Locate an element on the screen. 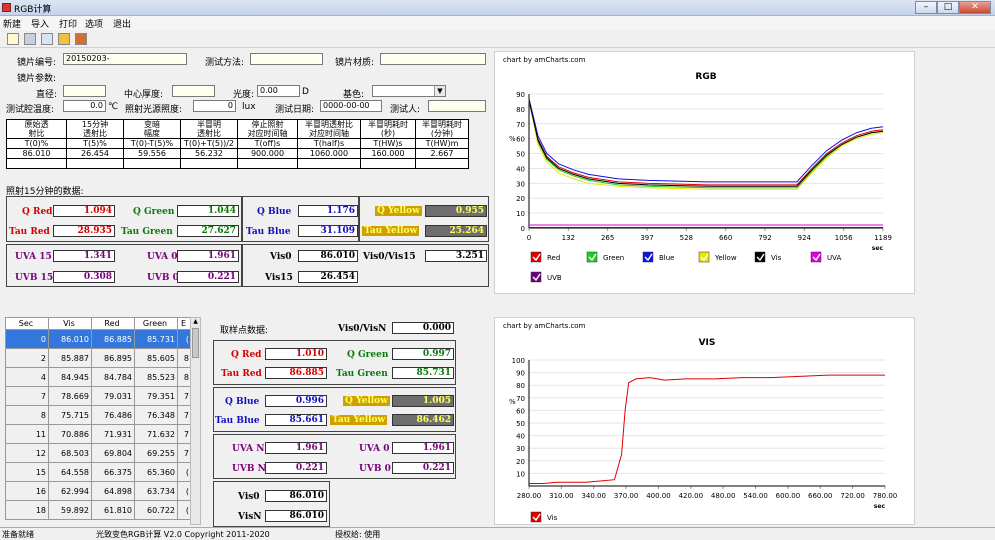  sample-q-yellow-label: Q Yellow is located at coordinates (366, 401).